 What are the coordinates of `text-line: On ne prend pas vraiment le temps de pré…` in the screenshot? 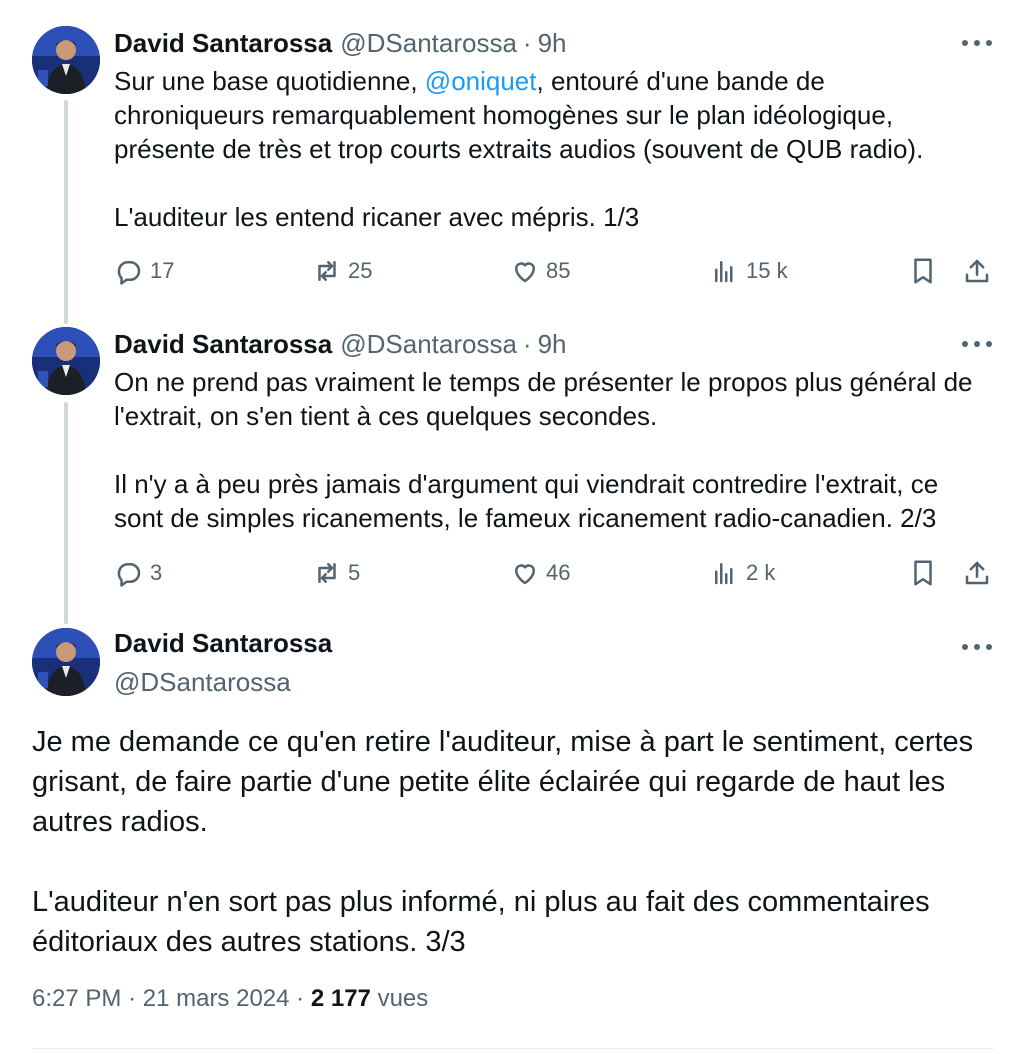 It's located at (543, 382).